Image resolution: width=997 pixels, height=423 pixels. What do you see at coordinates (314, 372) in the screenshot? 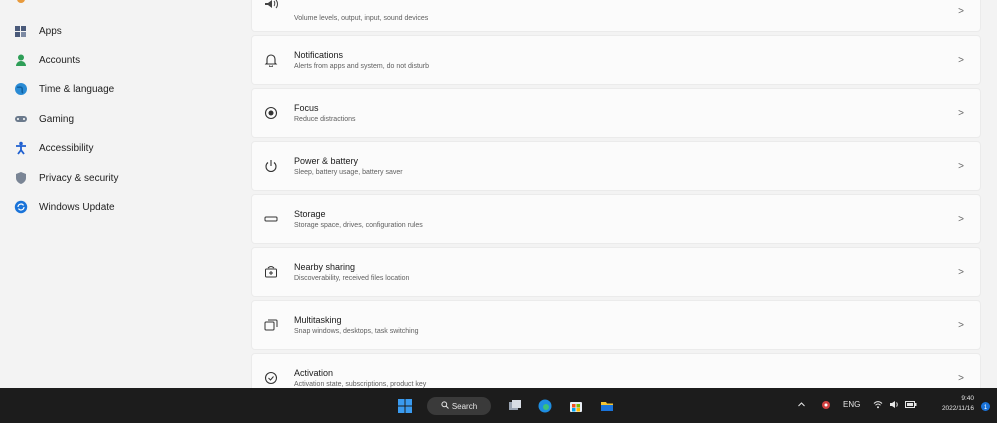
I see `setting-title: Activation` at bounding box center [314, 372].